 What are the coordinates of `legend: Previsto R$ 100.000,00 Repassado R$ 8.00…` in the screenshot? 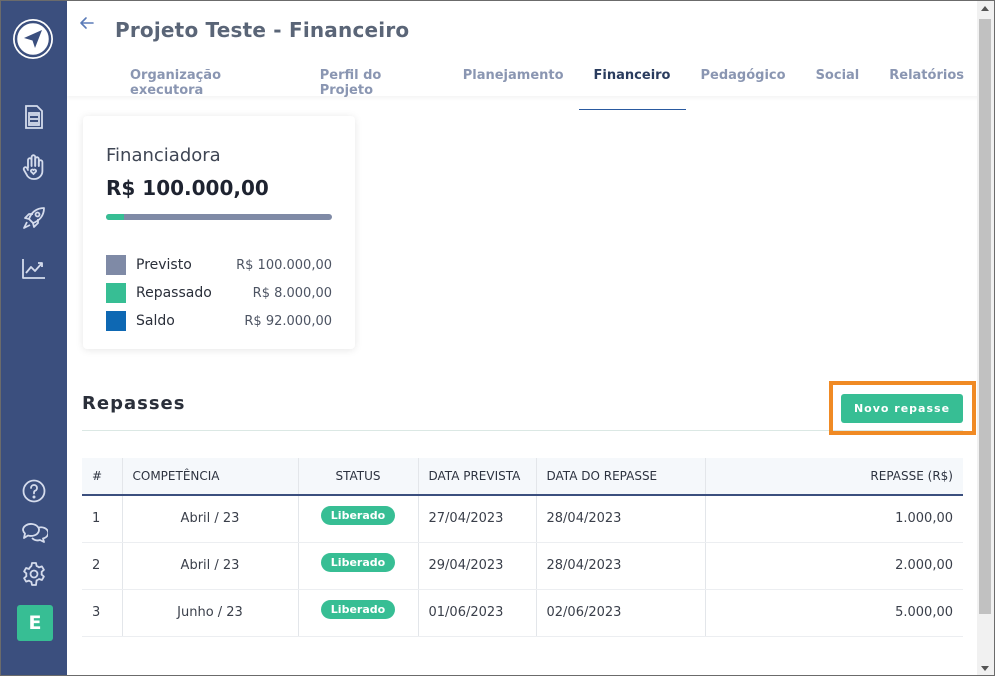 It's located at (219, 293).